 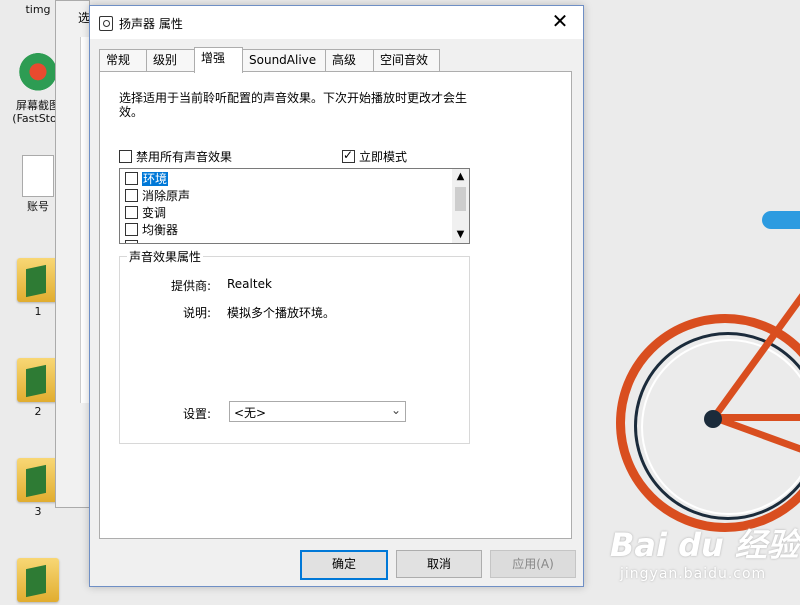 What do you see at coordinates (160, 230) in the screenshot?
I see `effect-label: 均衡器` at bounding box center [160, 230].